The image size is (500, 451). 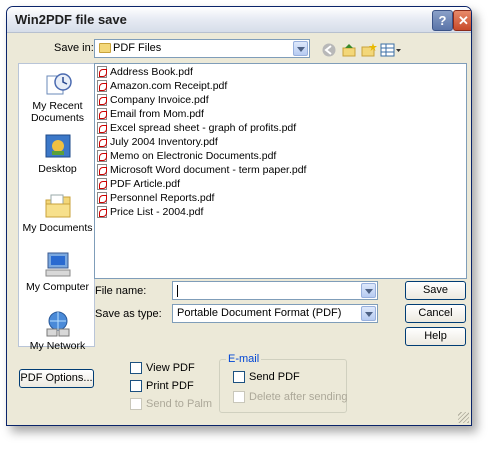 What do you see at coordinates (58, 147) in the screenshot?
I see `desktop-icon` at bounding box center [58, 147].